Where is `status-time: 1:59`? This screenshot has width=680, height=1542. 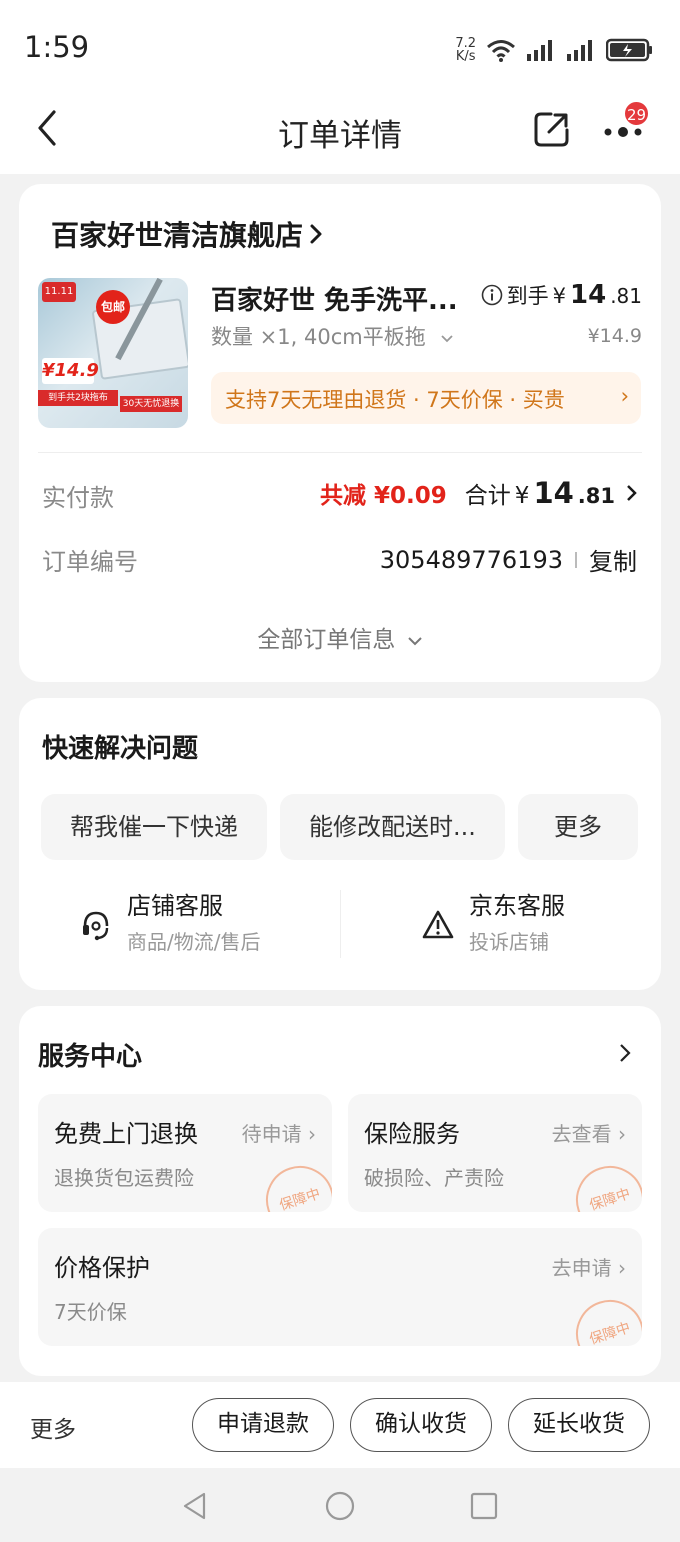
status-time: 1:59 is located at coordinates (57, 47).